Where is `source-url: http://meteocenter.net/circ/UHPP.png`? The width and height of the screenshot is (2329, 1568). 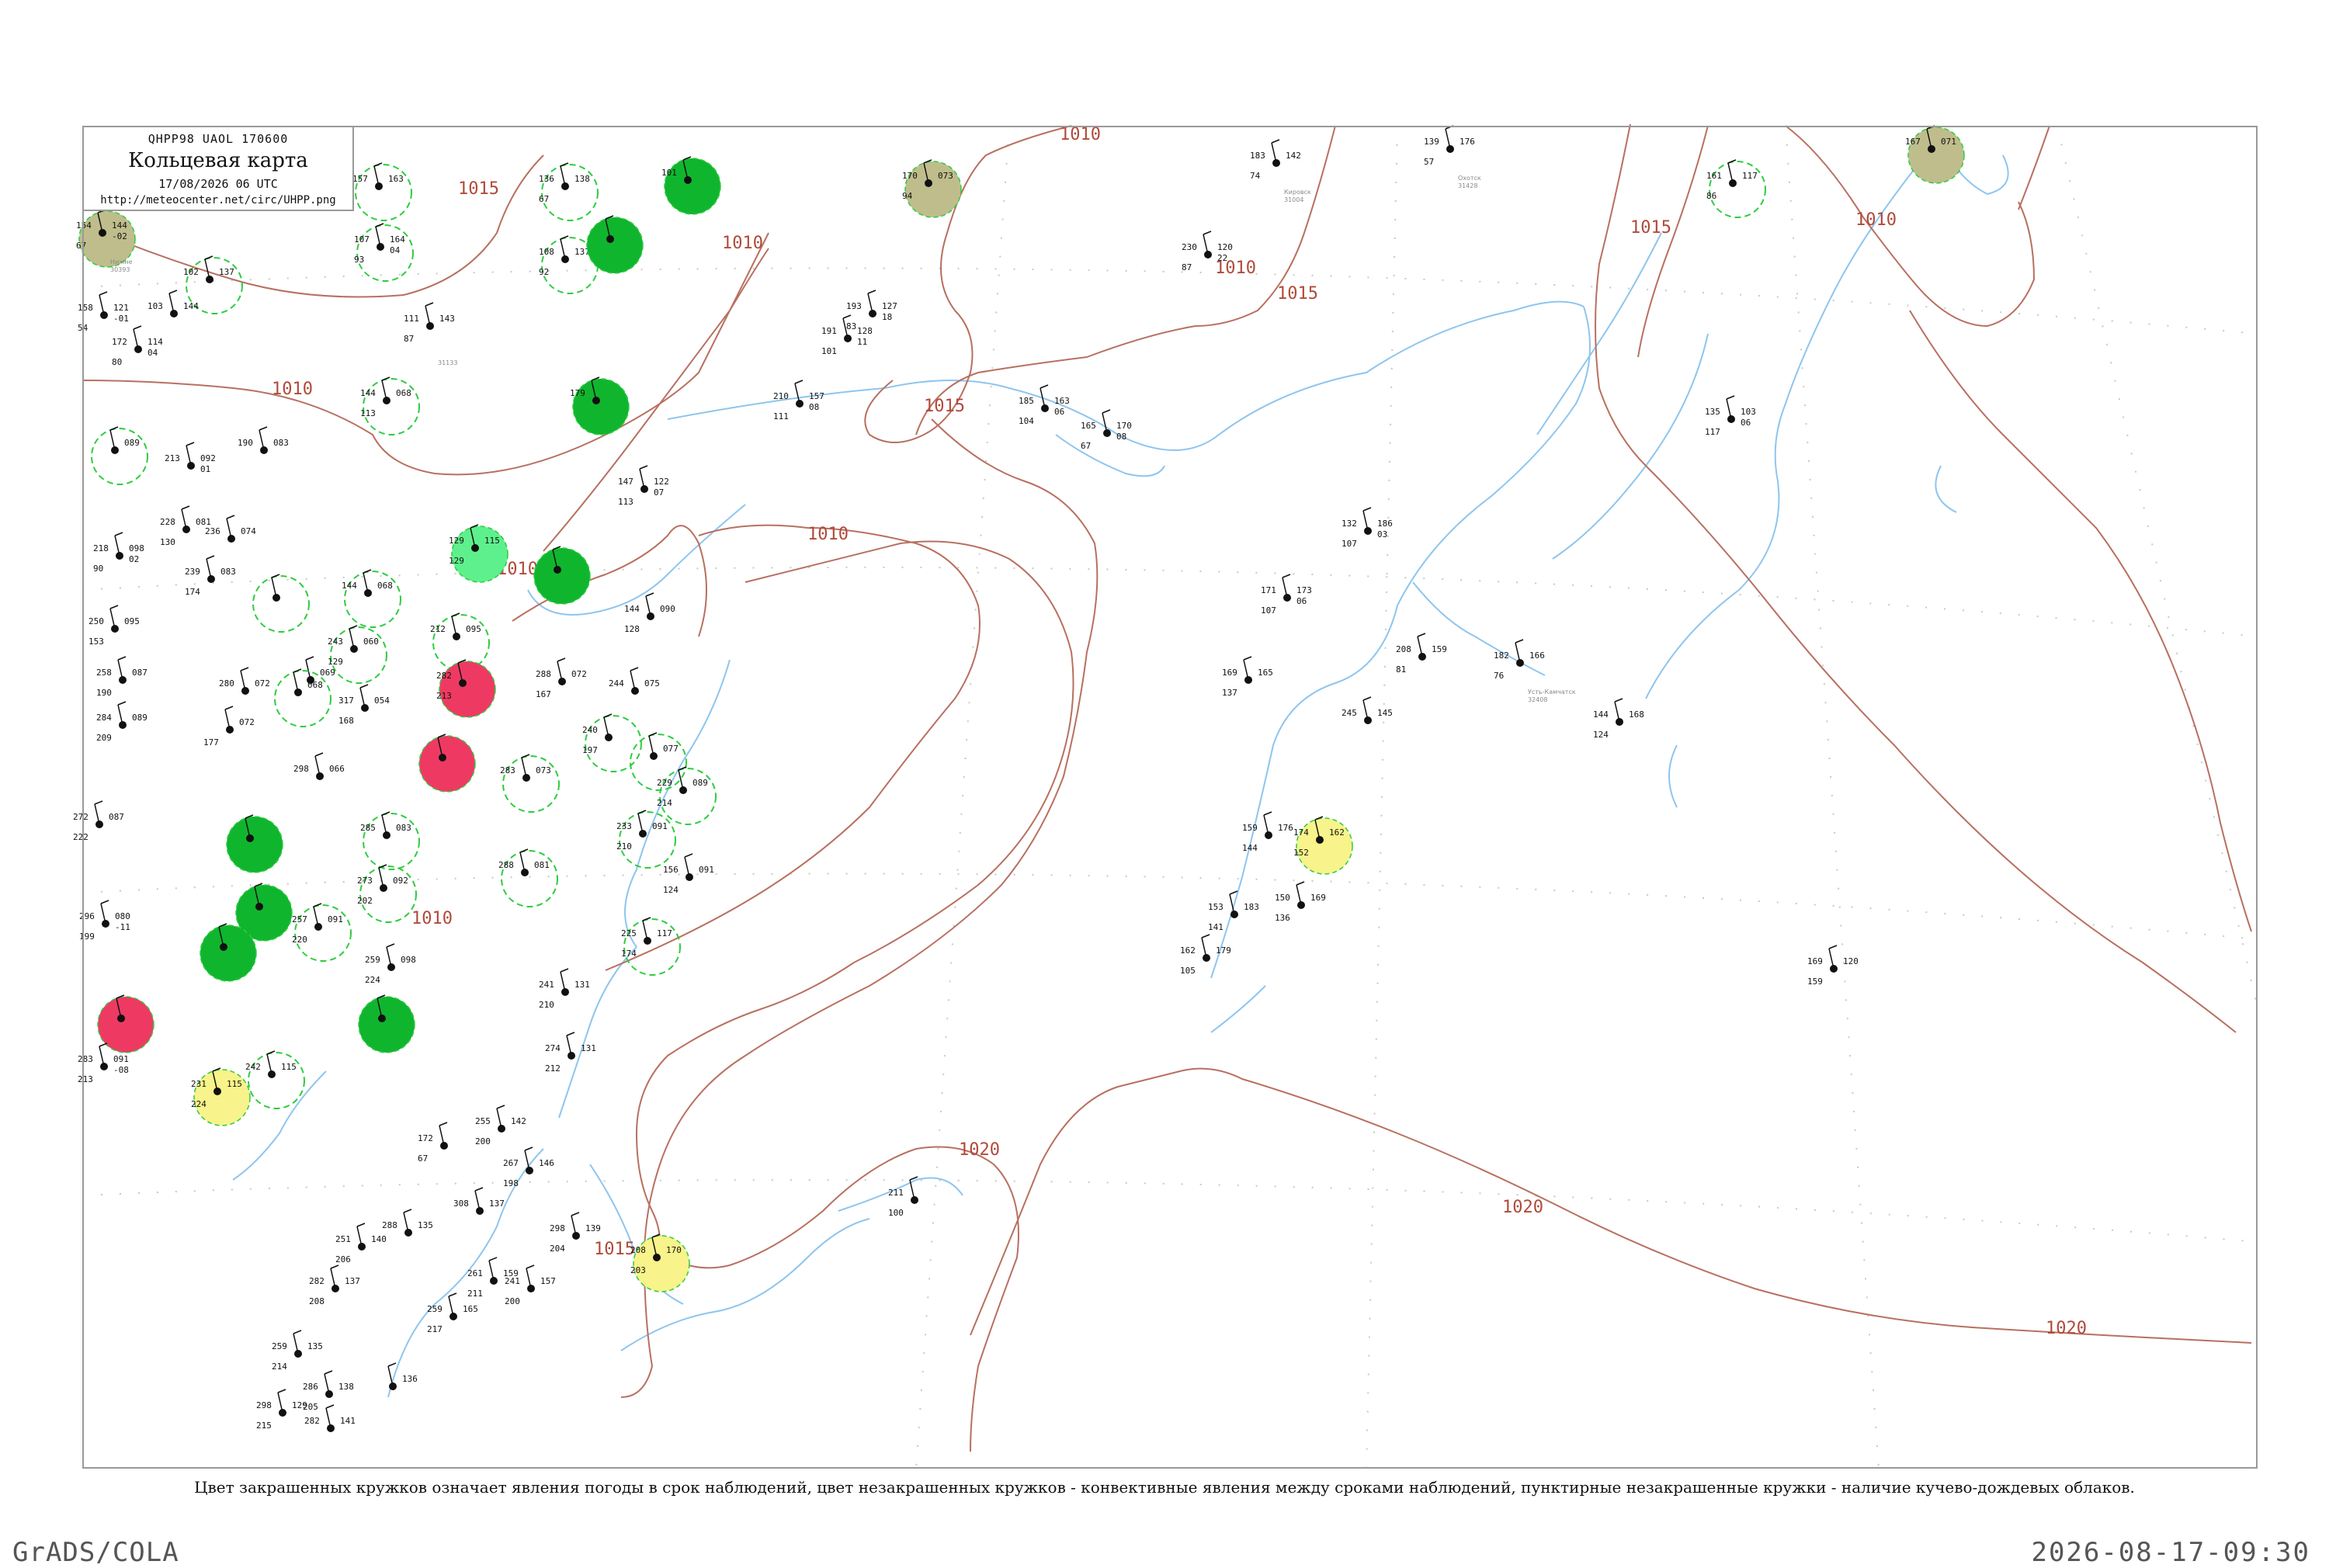 source-url: http://meteocenter.net/circ/UHPP.png is located at coordinates (218, 200).